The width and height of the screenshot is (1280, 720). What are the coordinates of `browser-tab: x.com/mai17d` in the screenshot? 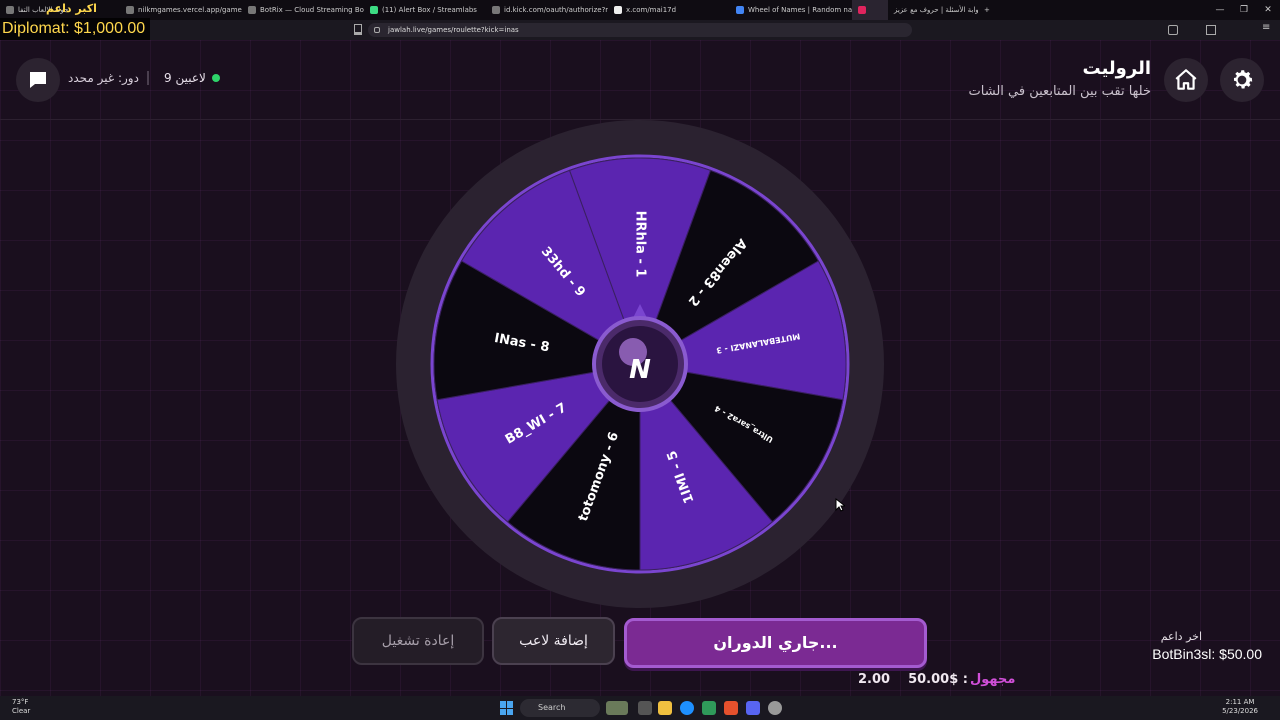 It's located at (669, 10).